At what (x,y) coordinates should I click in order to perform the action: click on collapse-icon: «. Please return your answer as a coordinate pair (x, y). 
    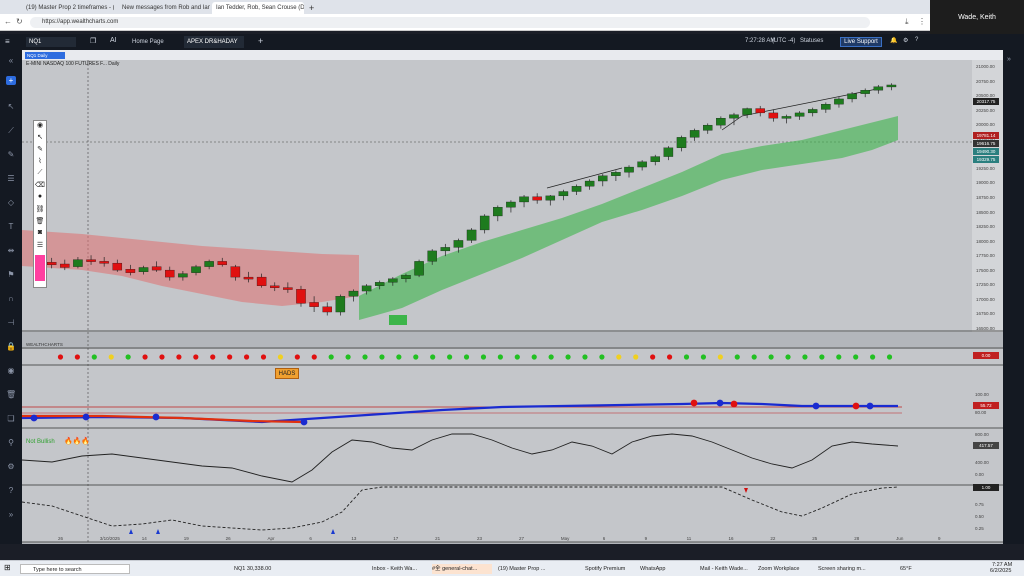
    Looking at the image, I should click on (11, 60).